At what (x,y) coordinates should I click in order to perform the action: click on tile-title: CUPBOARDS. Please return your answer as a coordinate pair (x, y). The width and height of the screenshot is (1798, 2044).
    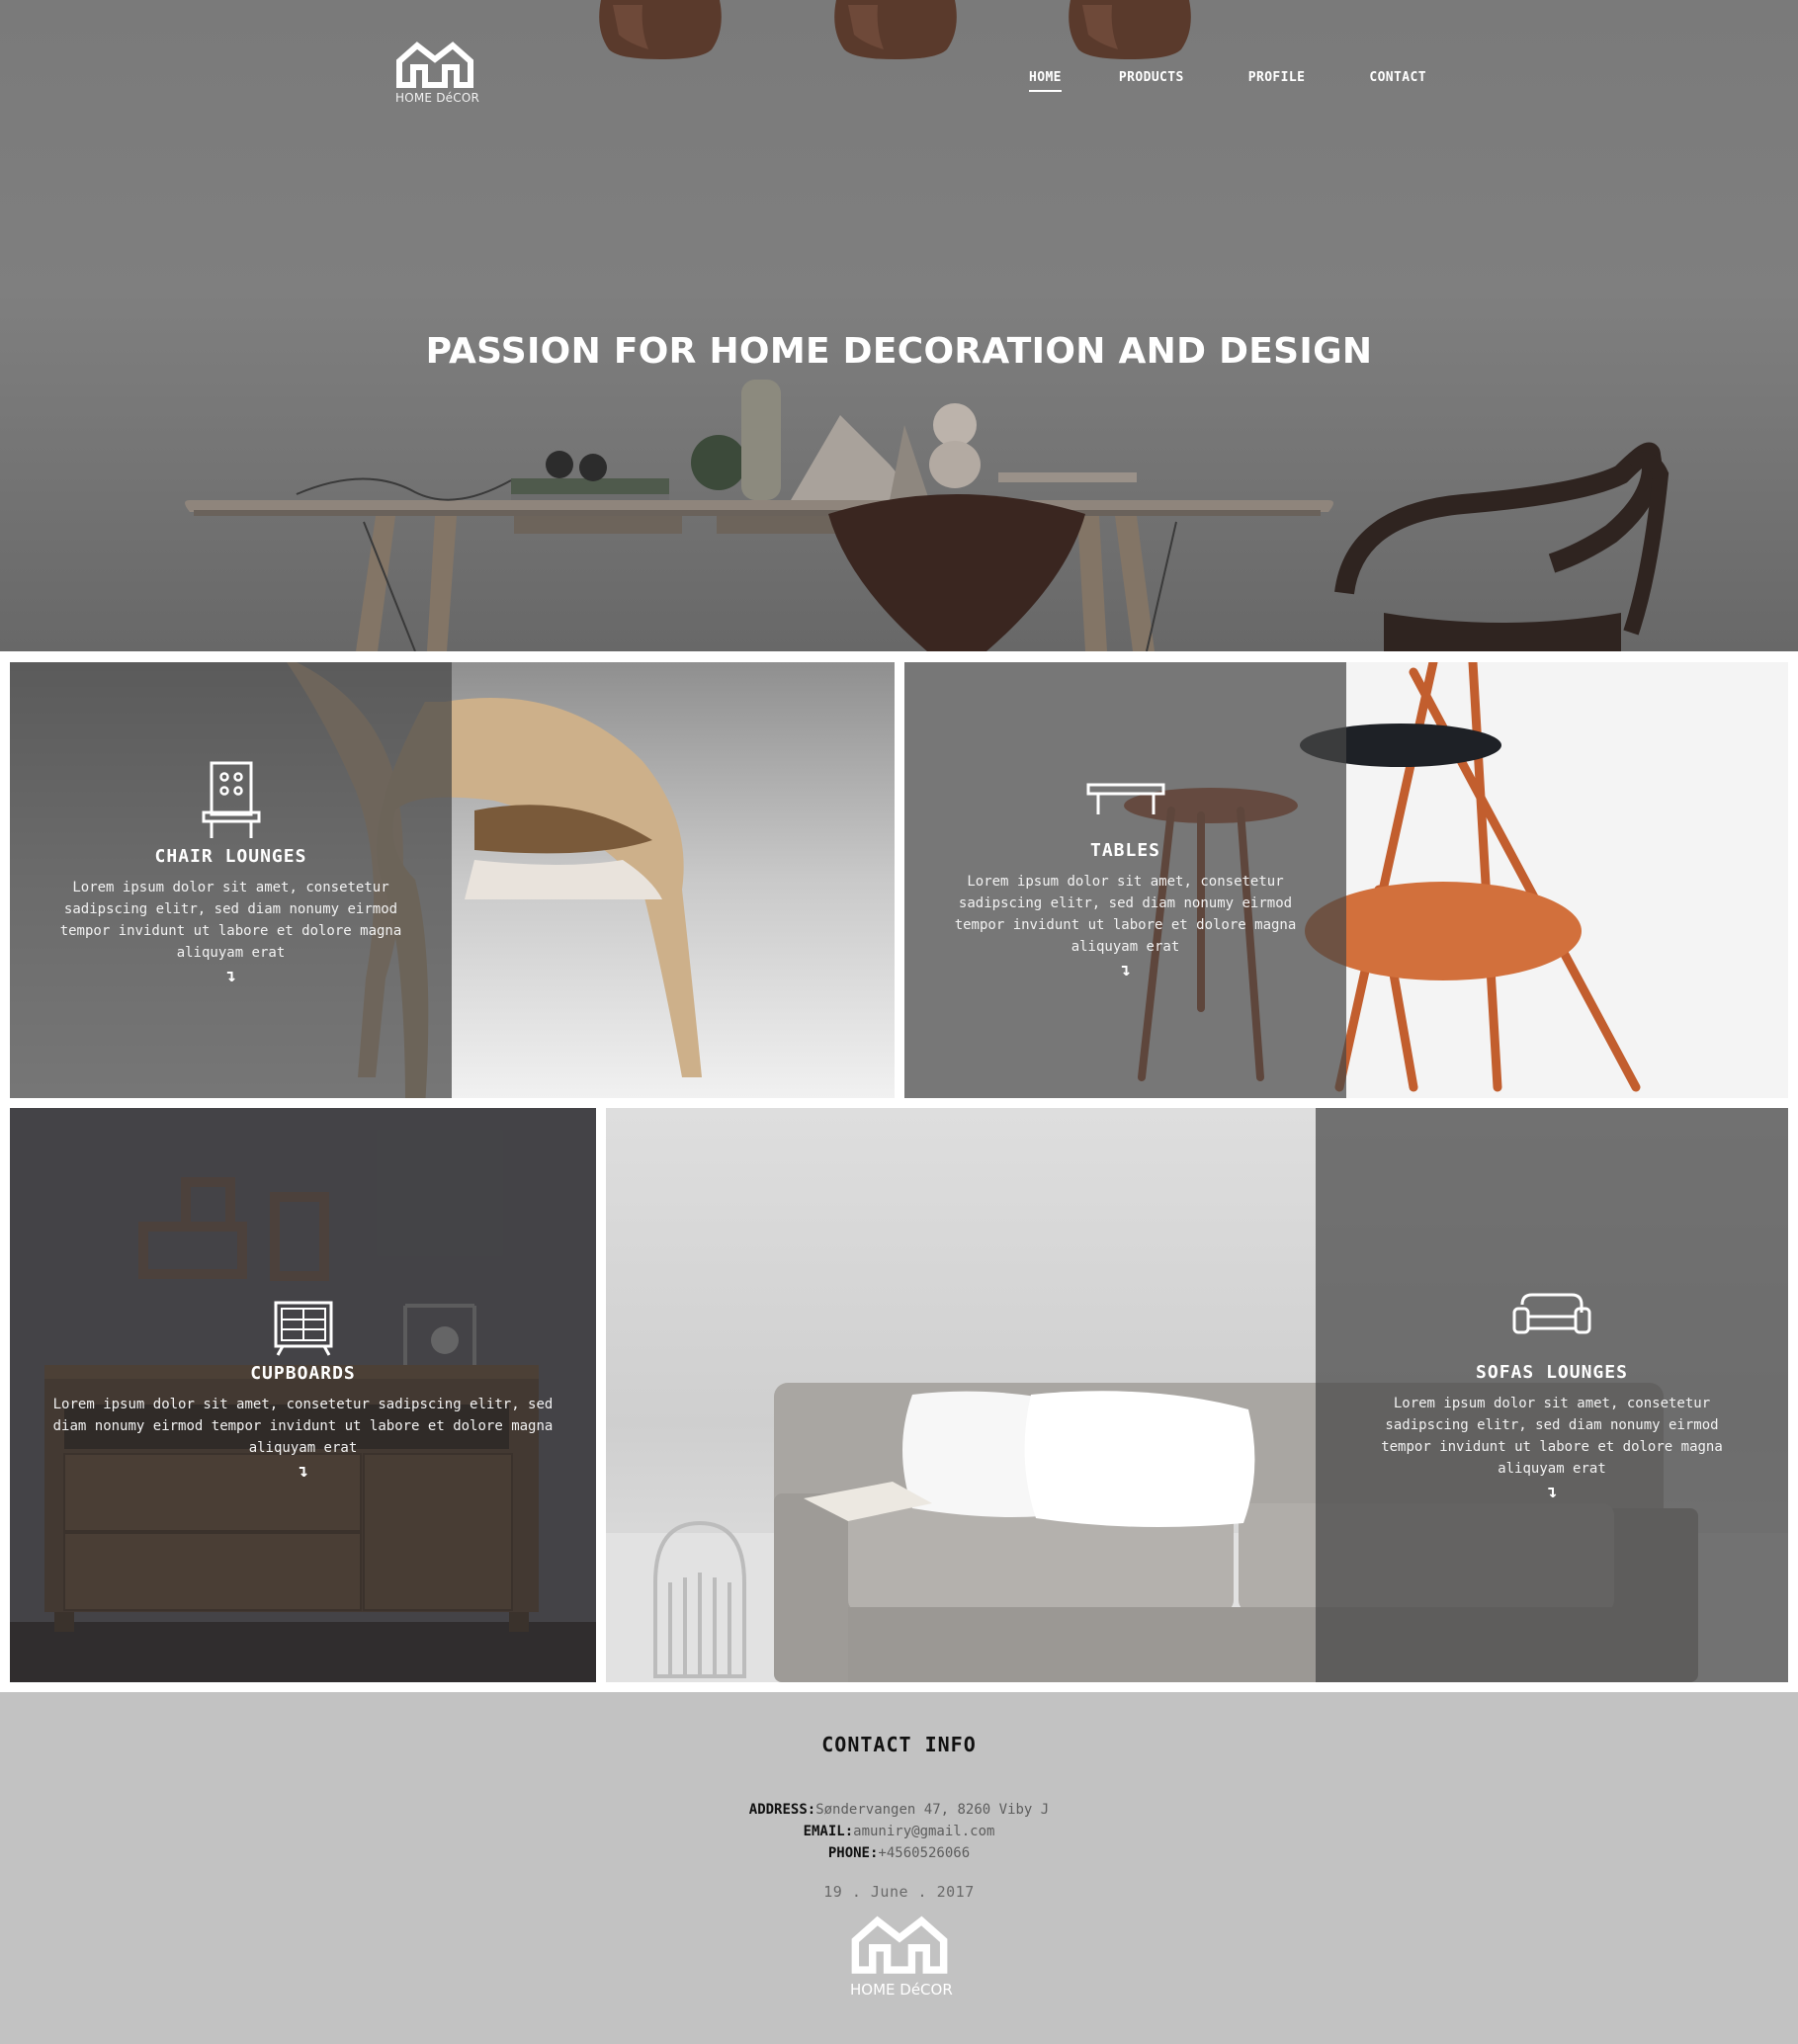
    Looking at the image, I should click on (303, 1374).